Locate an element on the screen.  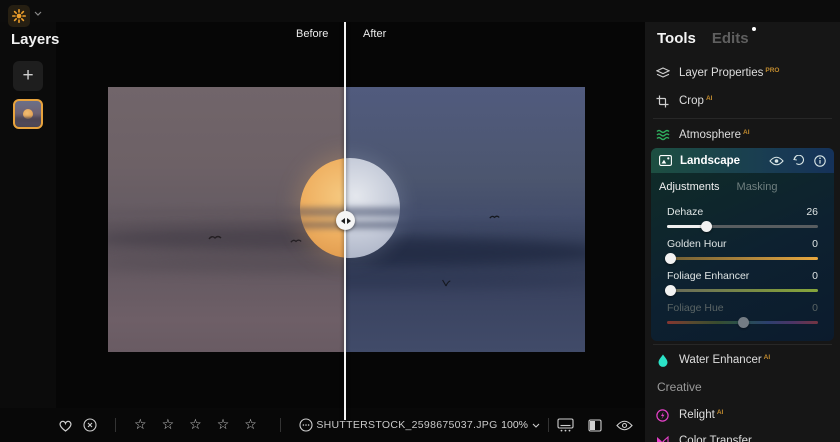
slider-label: Foliage Hue is located at coordinates (695, 308).